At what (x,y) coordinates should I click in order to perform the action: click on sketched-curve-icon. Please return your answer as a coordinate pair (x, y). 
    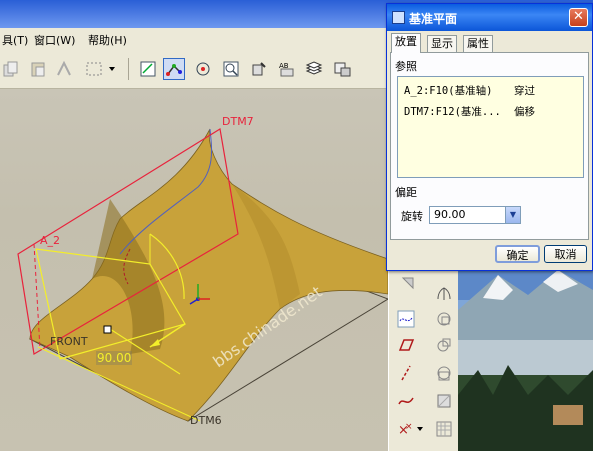
    Looking at the image, I should click on (406, 319).